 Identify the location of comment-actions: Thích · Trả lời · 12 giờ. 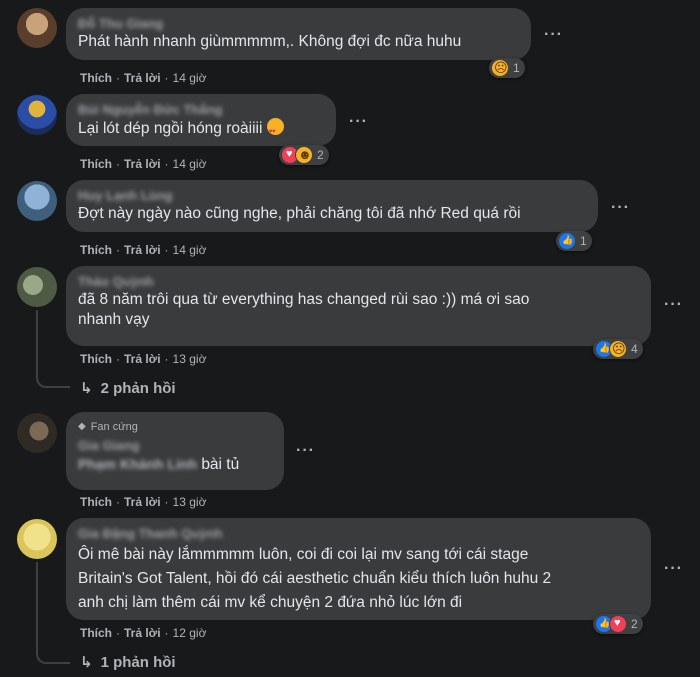
(143, 633).